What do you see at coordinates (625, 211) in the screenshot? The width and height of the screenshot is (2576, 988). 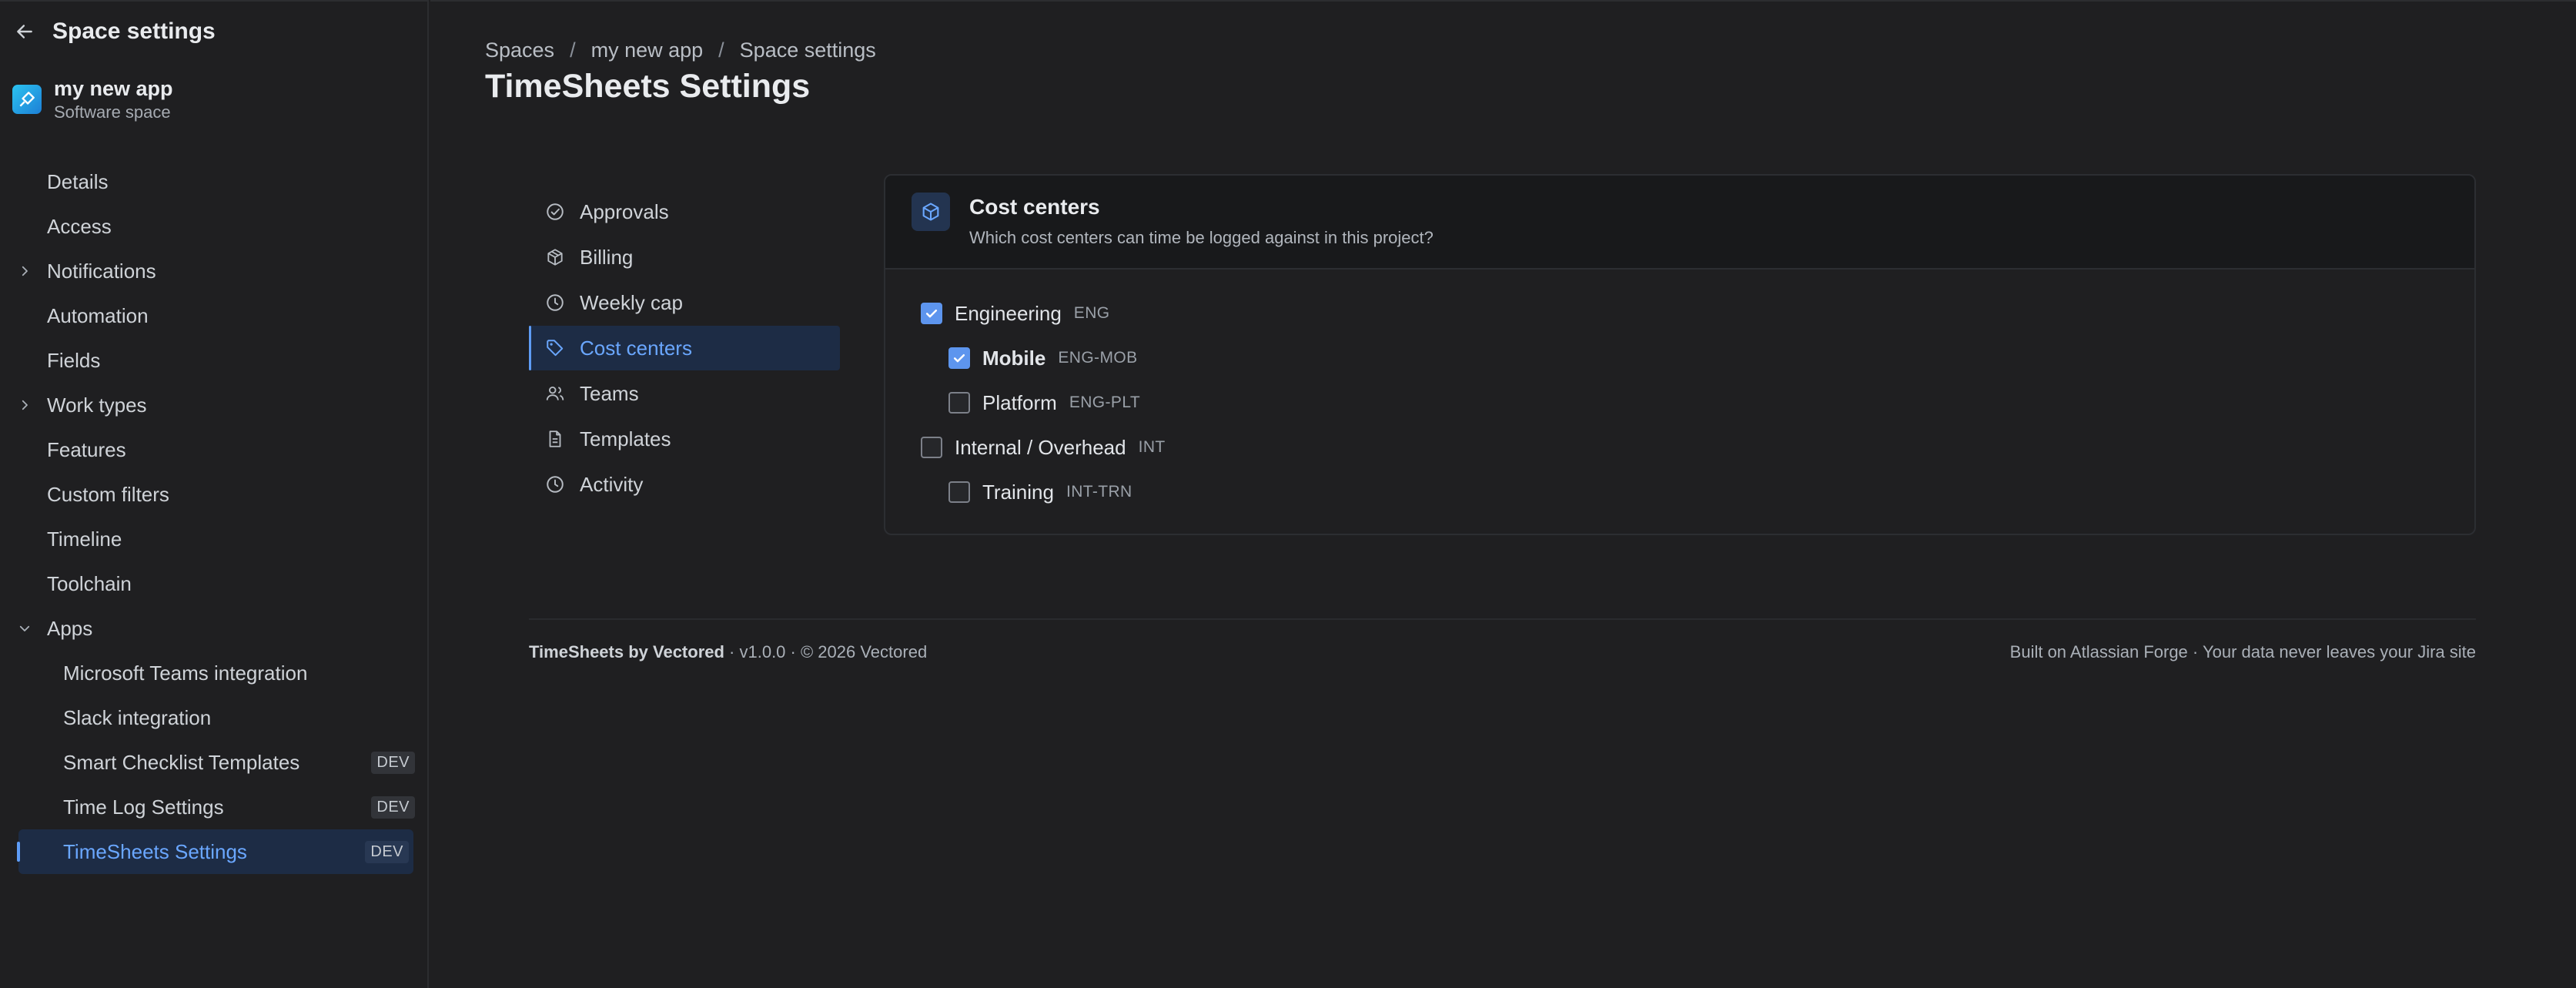 I see `subnav-item-label: Approvals` at bounding box center [625, 211].